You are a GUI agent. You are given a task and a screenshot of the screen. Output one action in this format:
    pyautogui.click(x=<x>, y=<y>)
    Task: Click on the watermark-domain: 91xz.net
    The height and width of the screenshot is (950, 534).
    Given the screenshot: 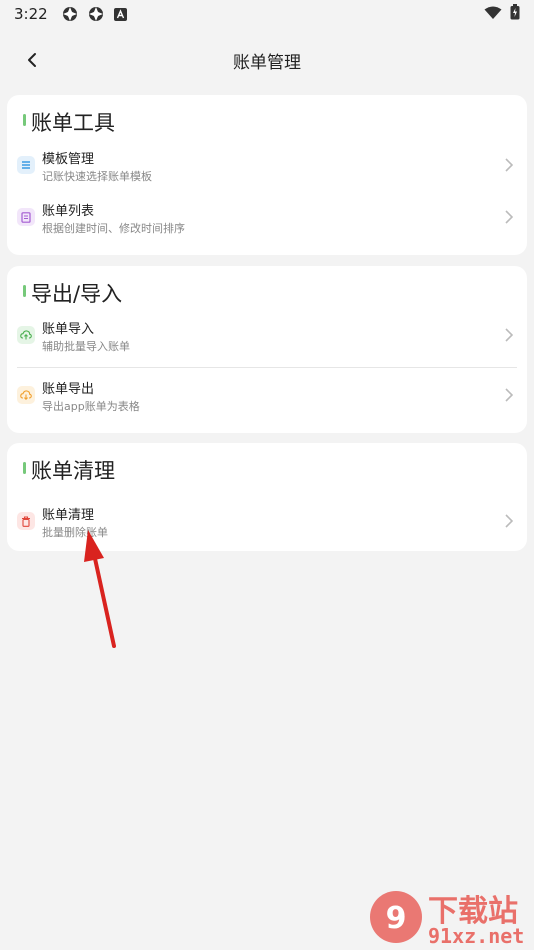 What is the action you would take?
    pyautogui.click(x=476, y=936)
    